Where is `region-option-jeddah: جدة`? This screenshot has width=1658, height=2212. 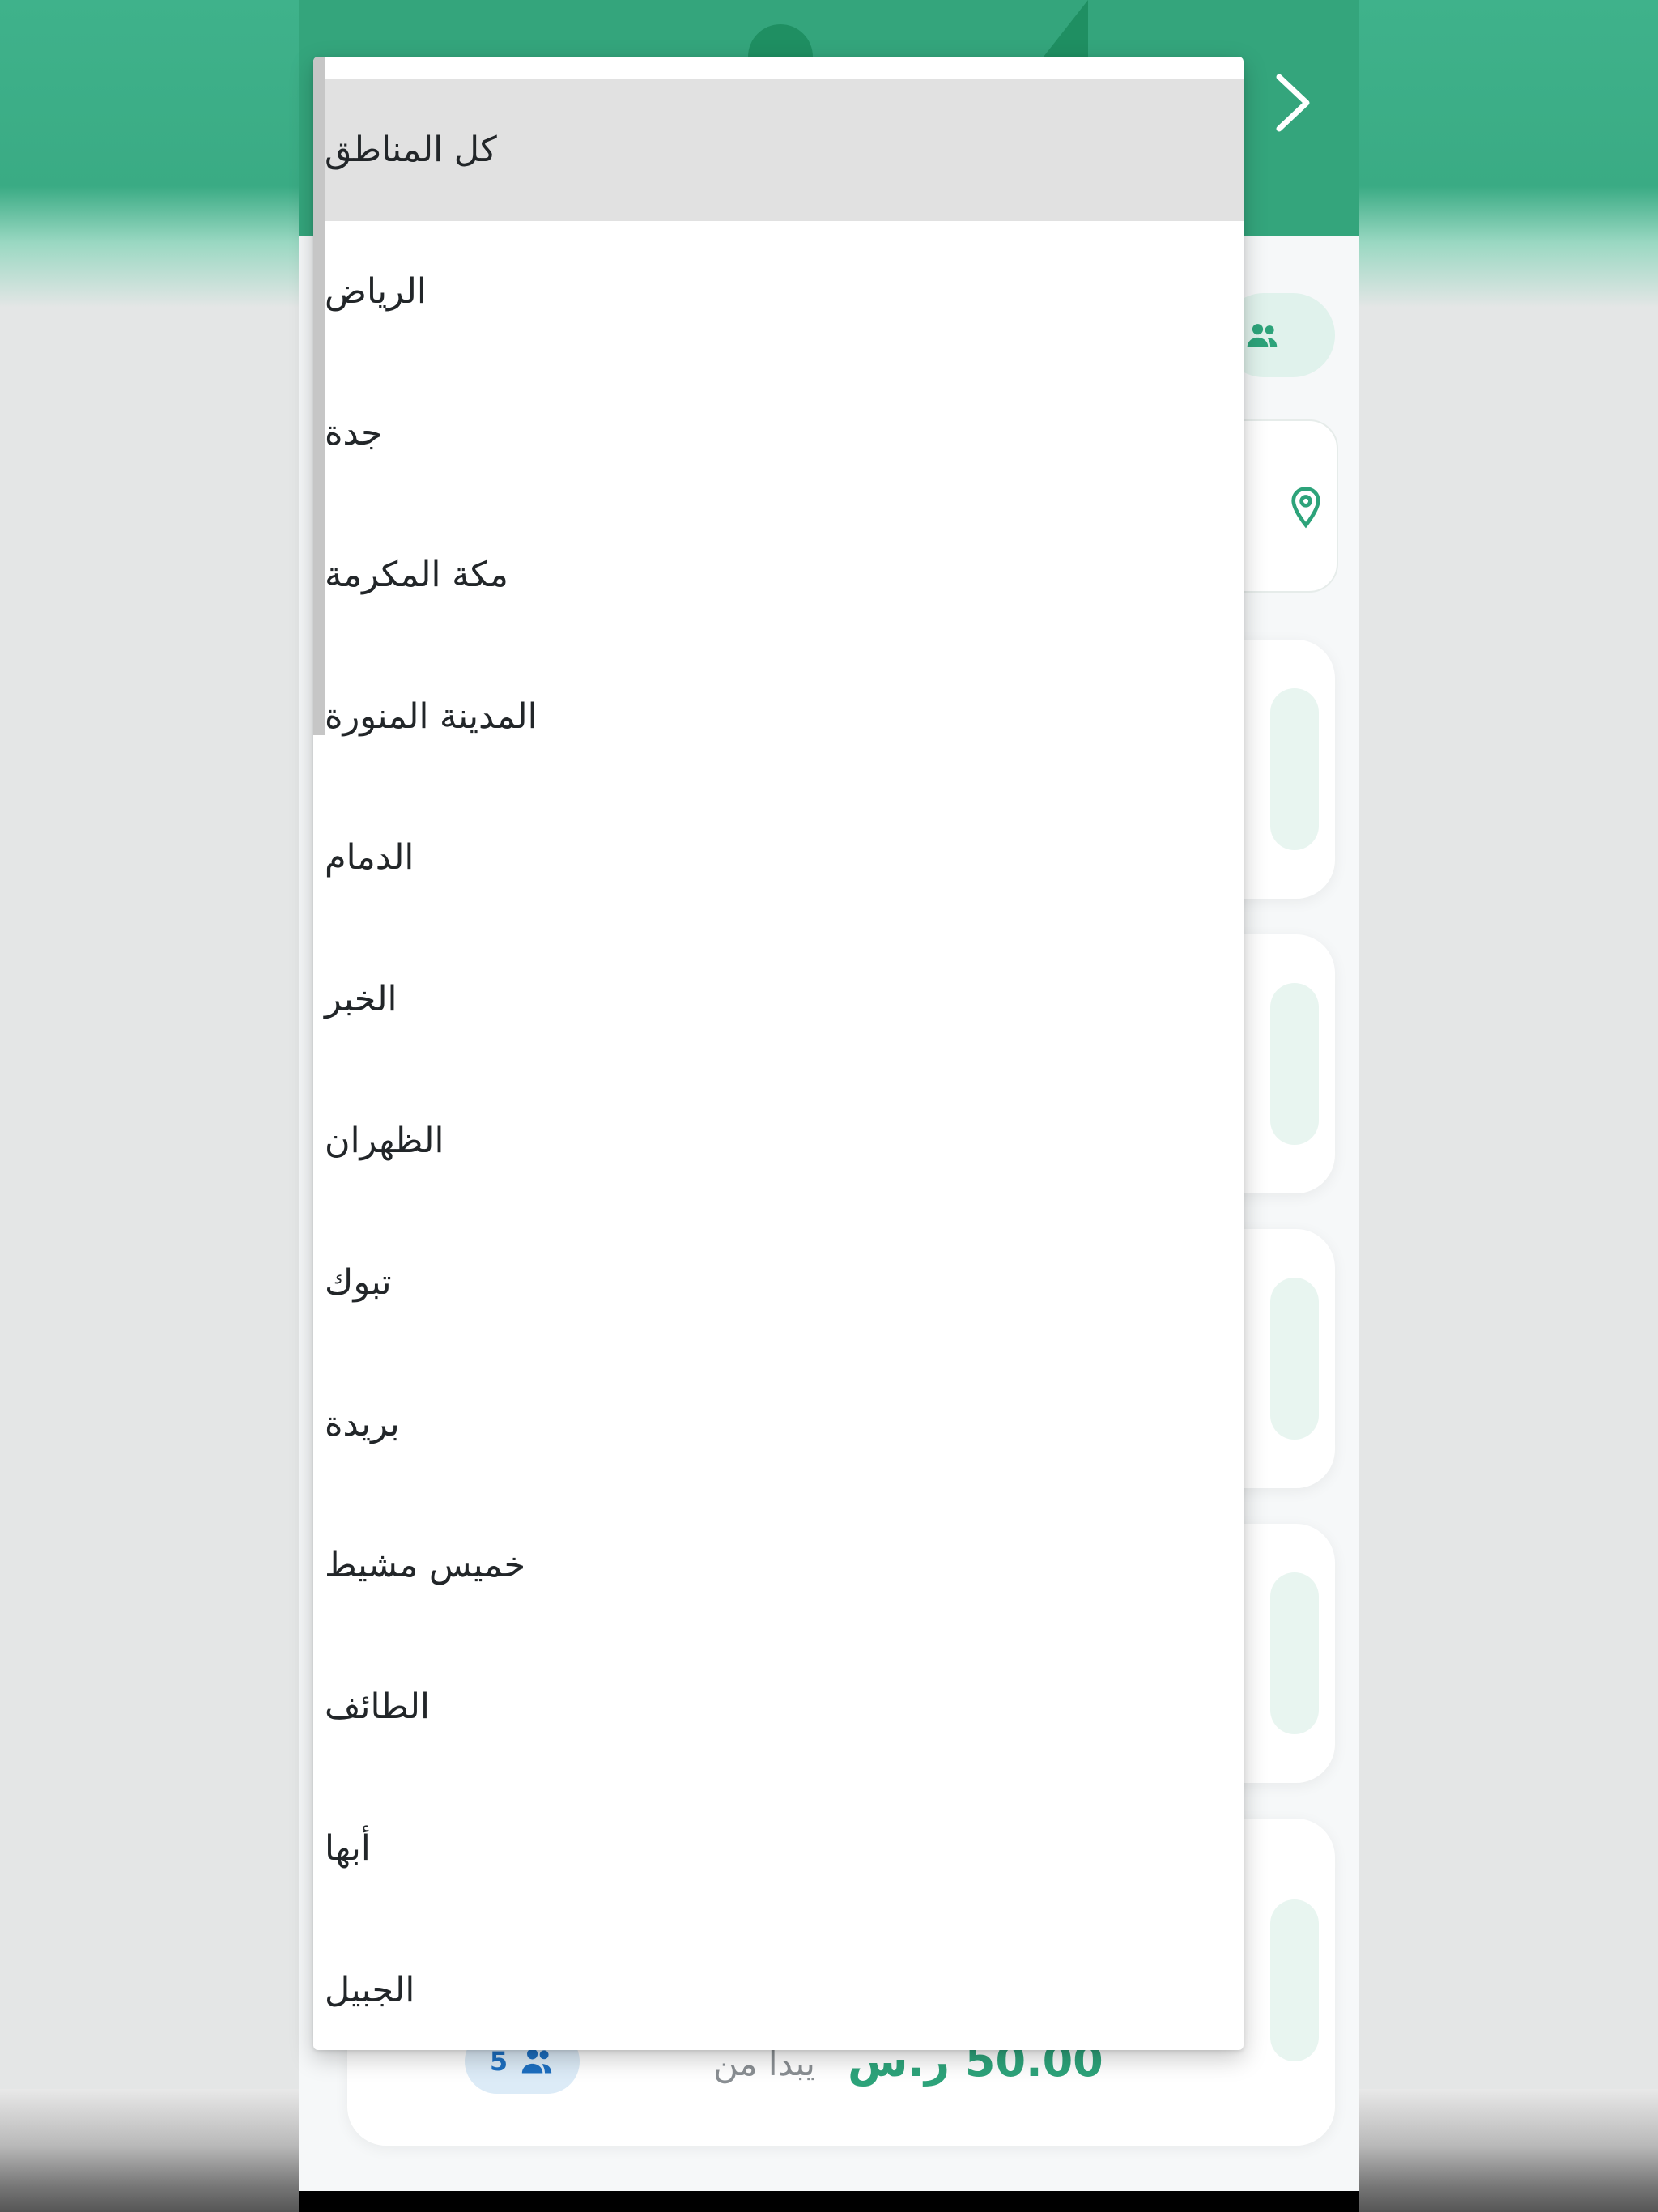
region-option-jeddah: جدة is located at coordinates (784, 434).